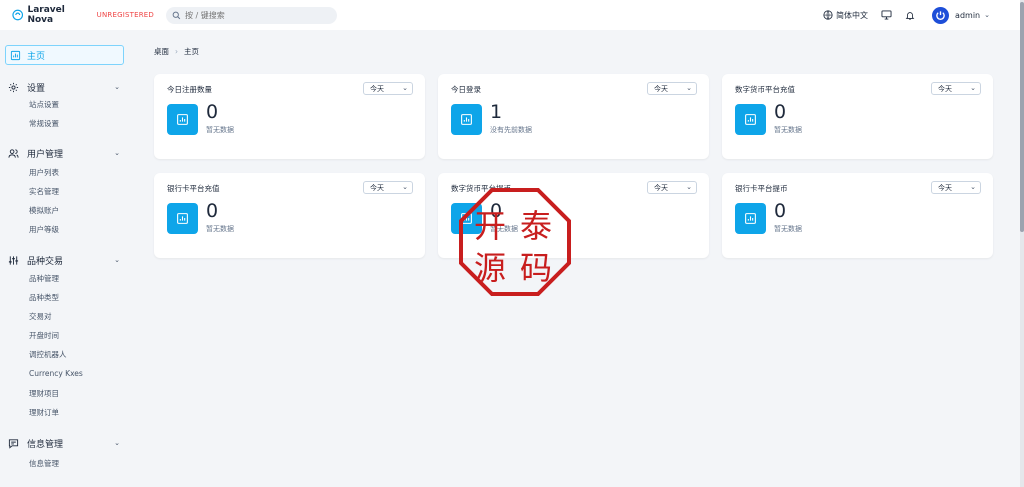 The width and height of the screenshot is (1024, 487). Describe the element at coordinates (64, 55) in the screenshot. I see `sidebar-item-home: 主页` at that location.